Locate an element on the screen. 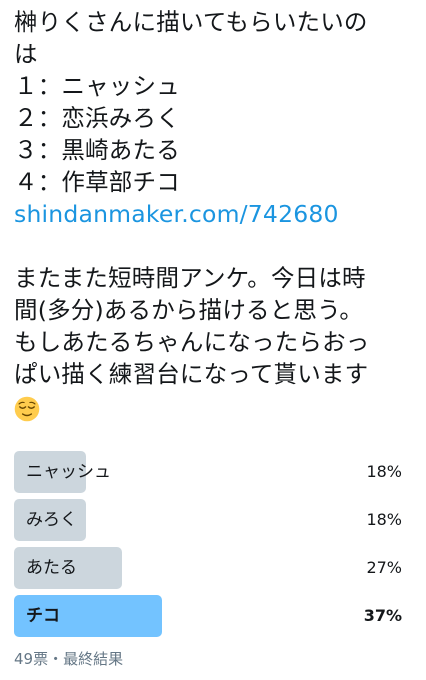  tweet-line: ２：恋浜みろく is located at coordinates (97, 118).